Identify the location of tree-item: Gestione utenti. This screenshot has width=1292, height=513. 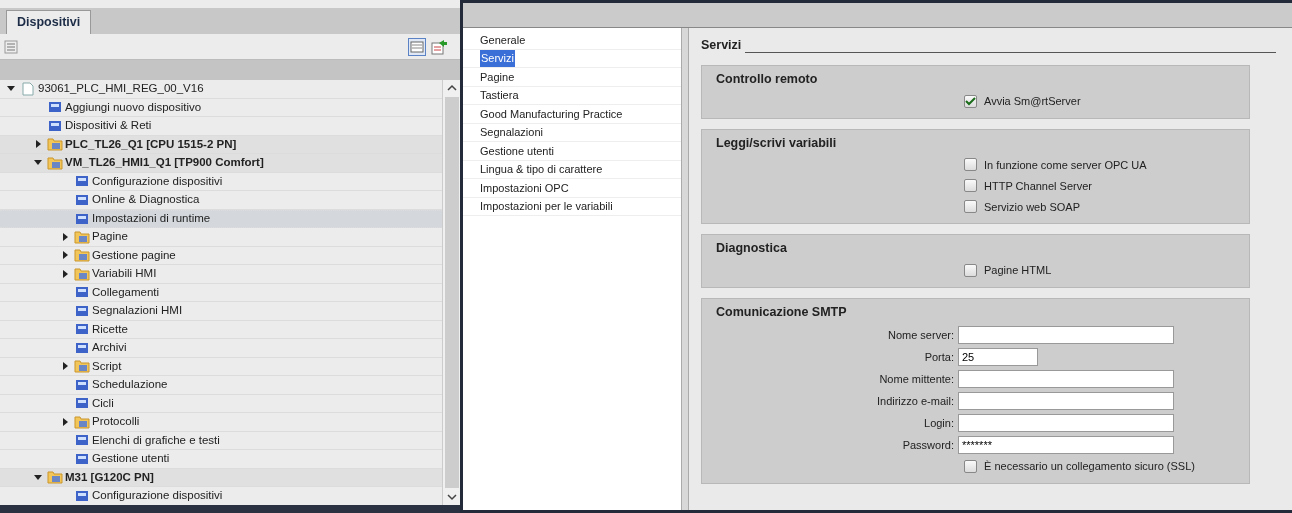
(131, 459).